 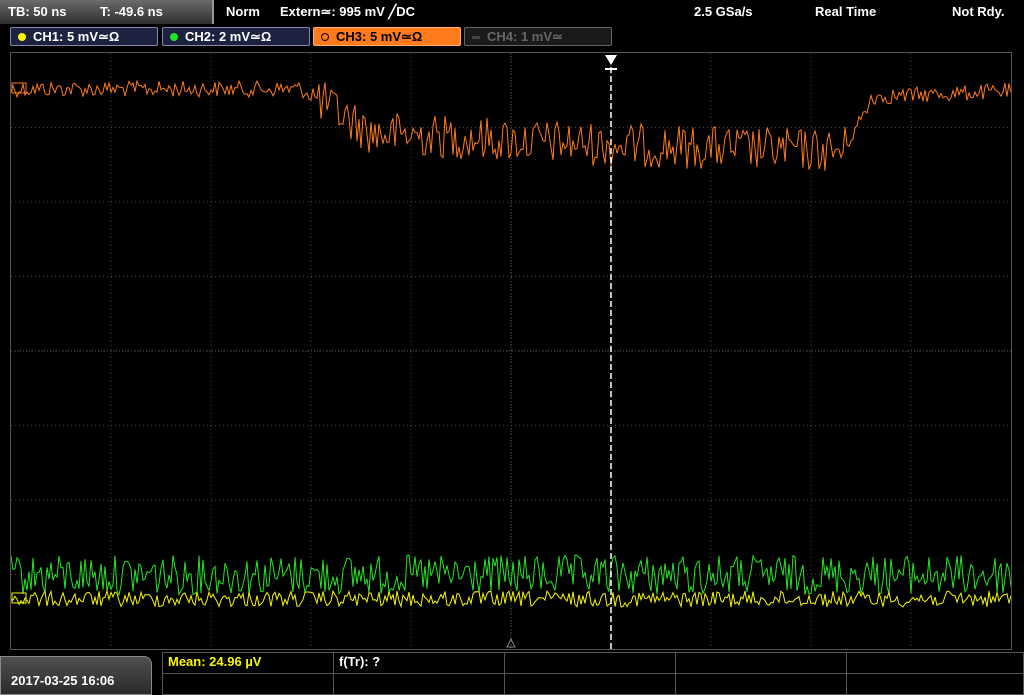 I want to click on timebase-panel: TB: 50 ns T: -49.6 ns, so click(x=107, y=12).